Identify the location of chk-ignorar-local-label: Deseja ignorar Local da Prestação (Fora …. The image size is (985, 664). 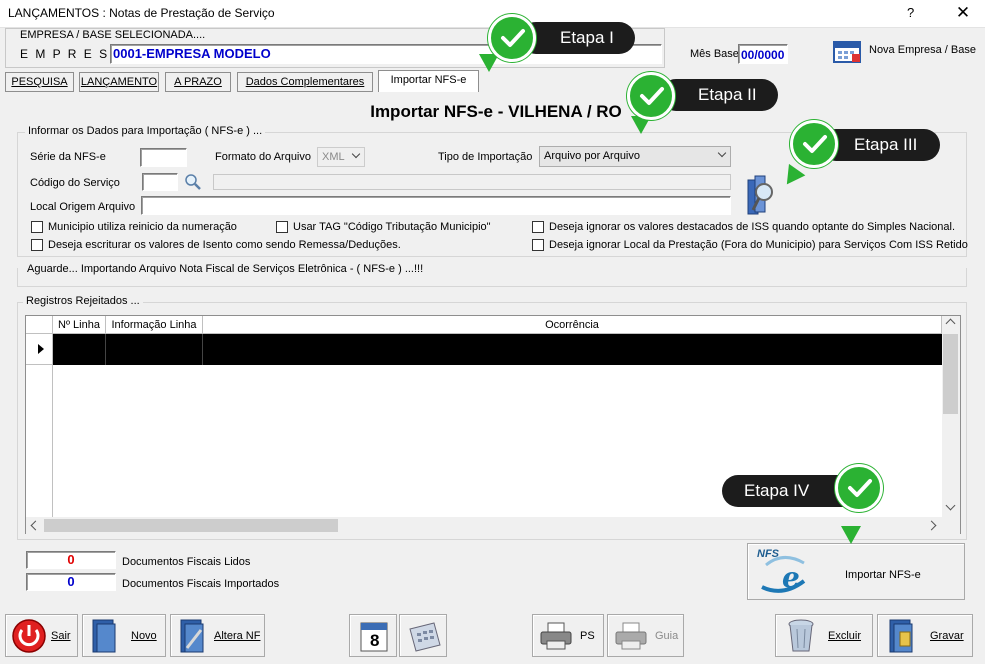
(758, 245).